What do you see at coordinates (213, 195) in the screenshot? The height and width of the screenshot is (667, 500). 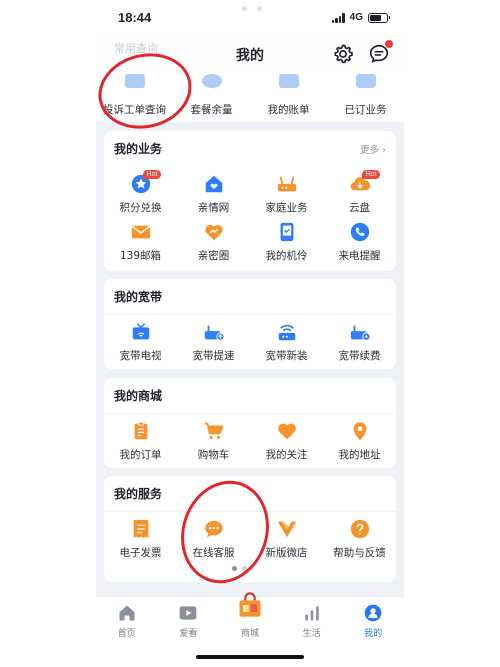 I see `item-family-network: 亲情网` at bounding box center [213, 195].